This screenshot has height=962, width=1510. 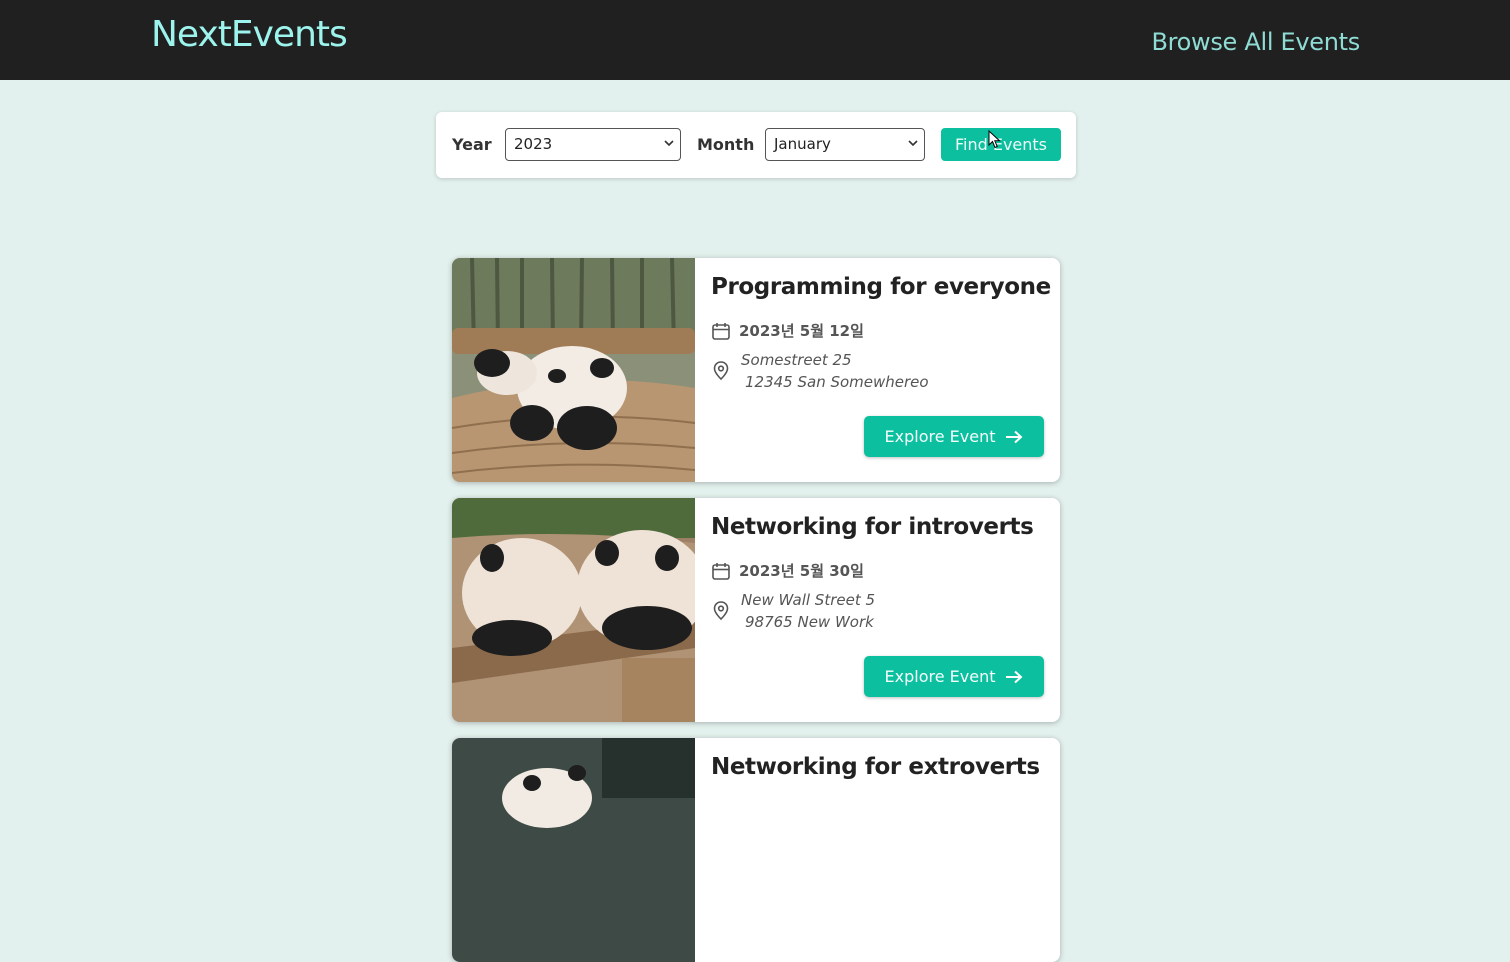 I want to click on event-card: Networking for extroverts, so click(x=756, y=850).